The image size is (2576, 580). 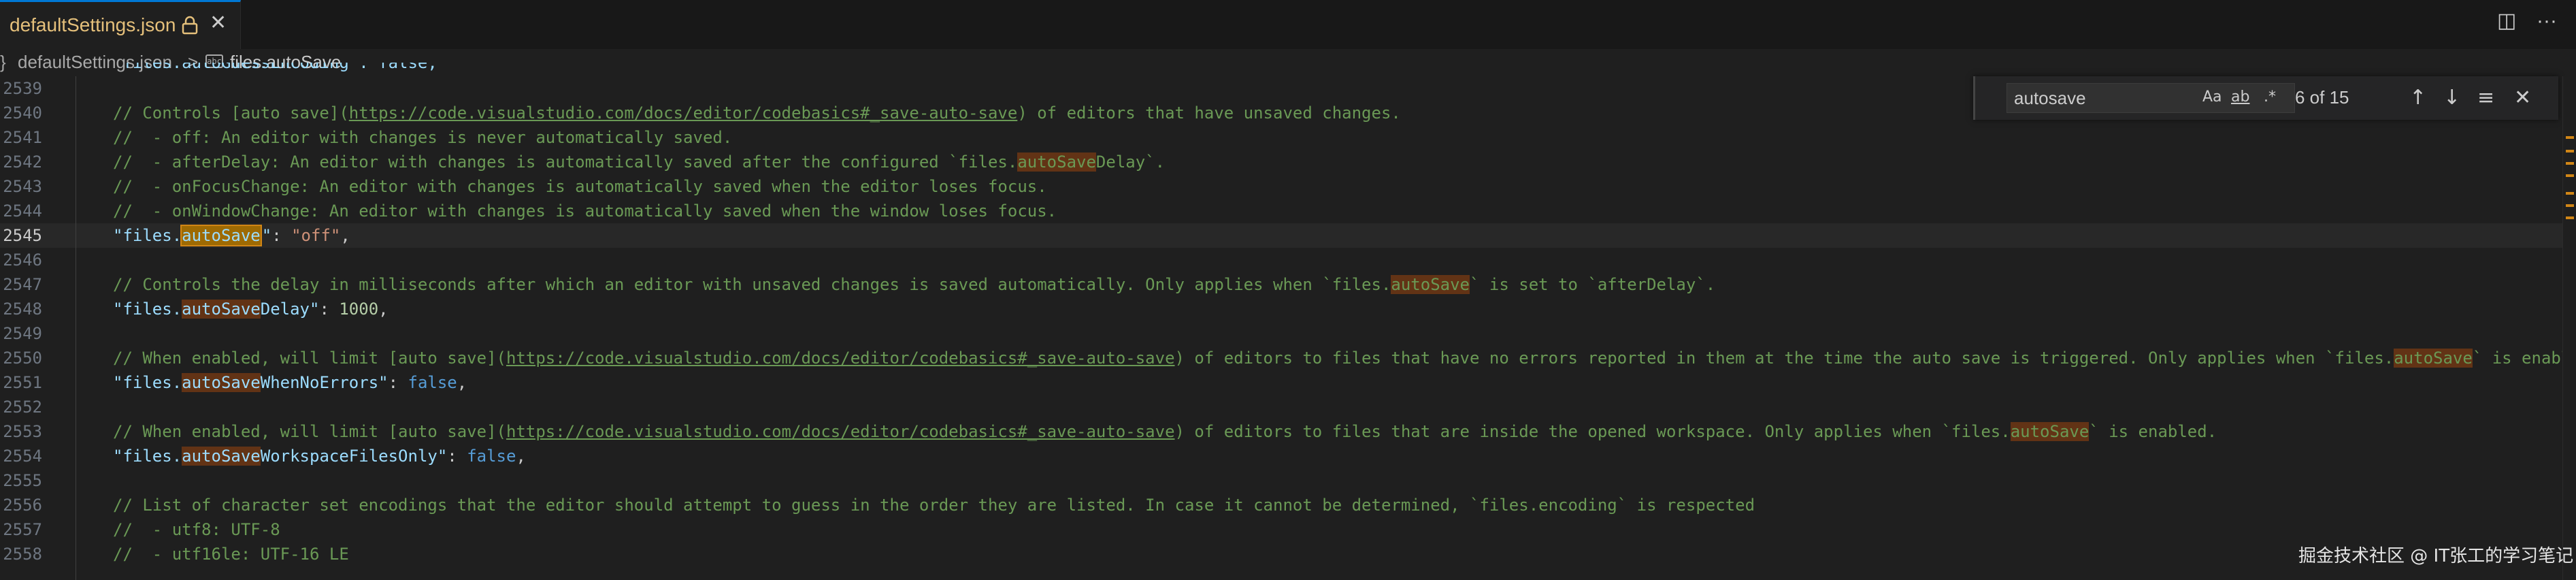 What do you see at coordinates (2436, 556) in the screenshot?
I see `watermark: 掘金技术社区 @ IT张工的学习笔记` at bounding box center [2436, 556].